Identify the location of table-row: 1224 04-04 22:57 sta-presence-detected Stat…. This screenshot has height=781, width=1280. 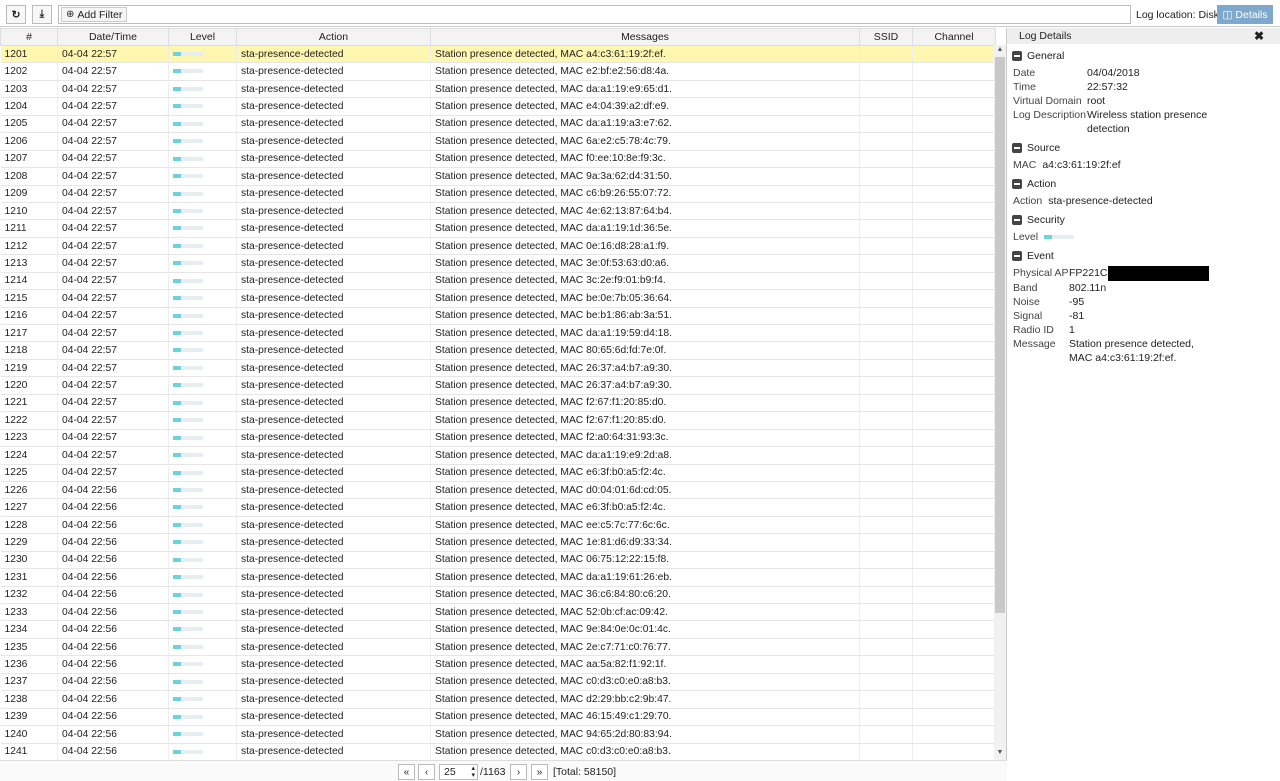
(498, 455).